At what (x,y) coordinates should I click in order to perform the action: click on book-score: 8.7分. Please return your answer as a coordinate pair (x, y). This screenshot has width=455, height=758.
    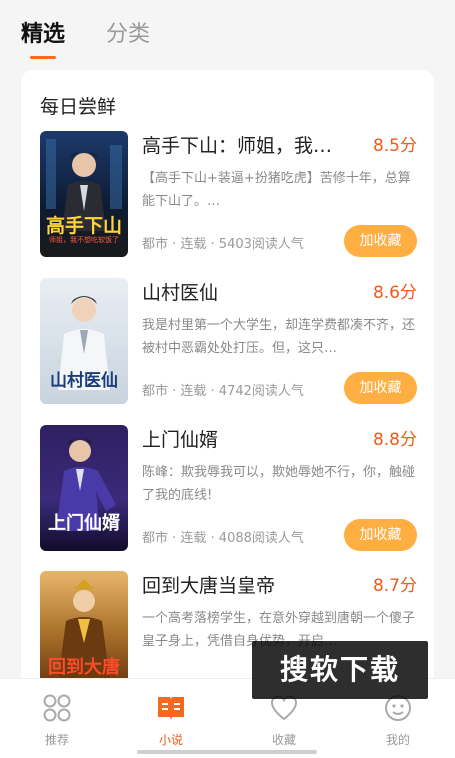
    Looking at the image, I should click on (394, 586).